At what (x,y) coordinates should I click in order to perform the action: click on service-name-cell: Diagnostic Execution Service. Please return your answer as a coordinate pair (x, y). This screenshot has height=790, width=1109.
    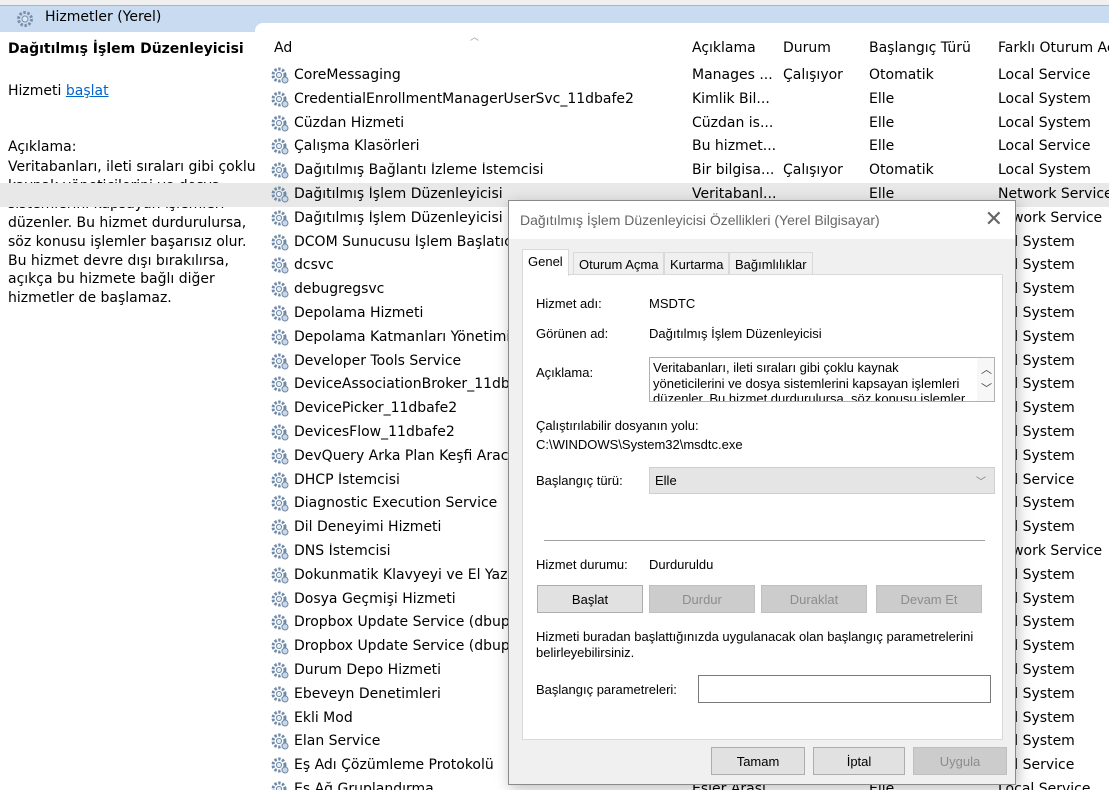
    Looking at the image, I should click on (396, 503).